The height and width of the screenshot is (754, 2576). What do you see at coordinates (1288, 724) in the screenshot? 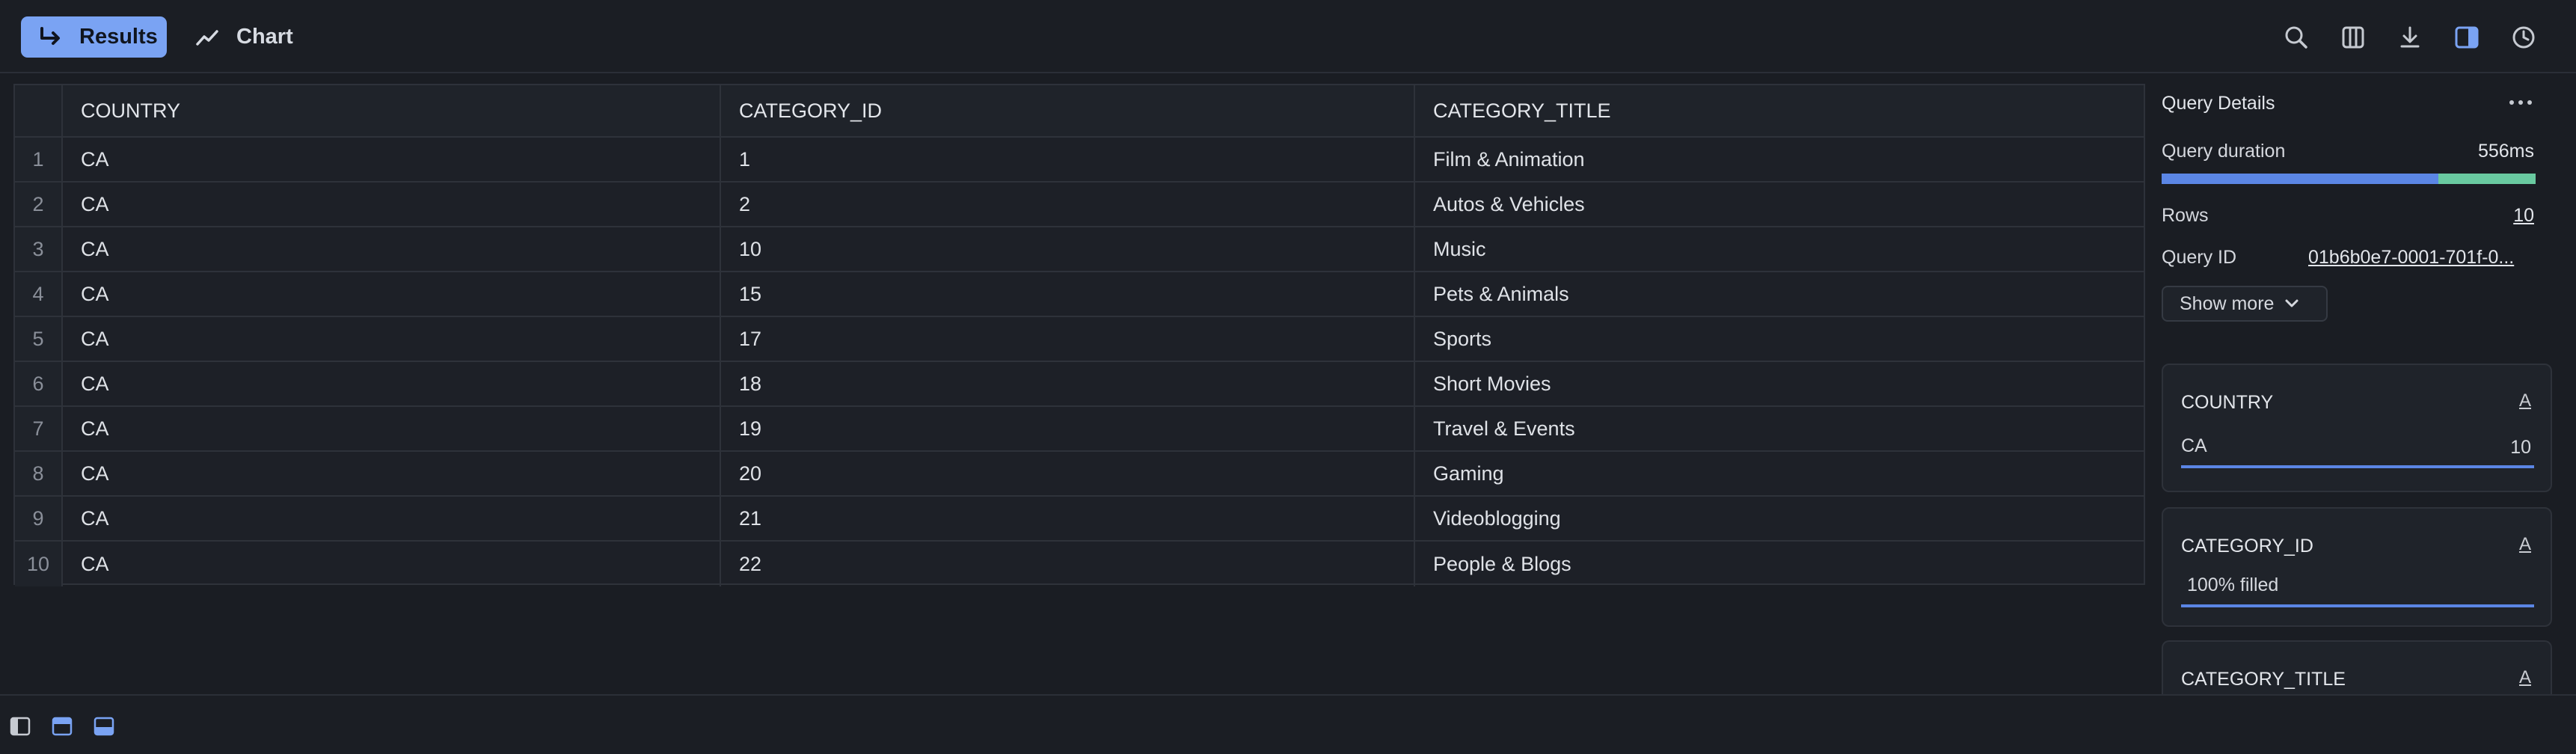
I see `layout-bar` at bounding box center [1288, 724].